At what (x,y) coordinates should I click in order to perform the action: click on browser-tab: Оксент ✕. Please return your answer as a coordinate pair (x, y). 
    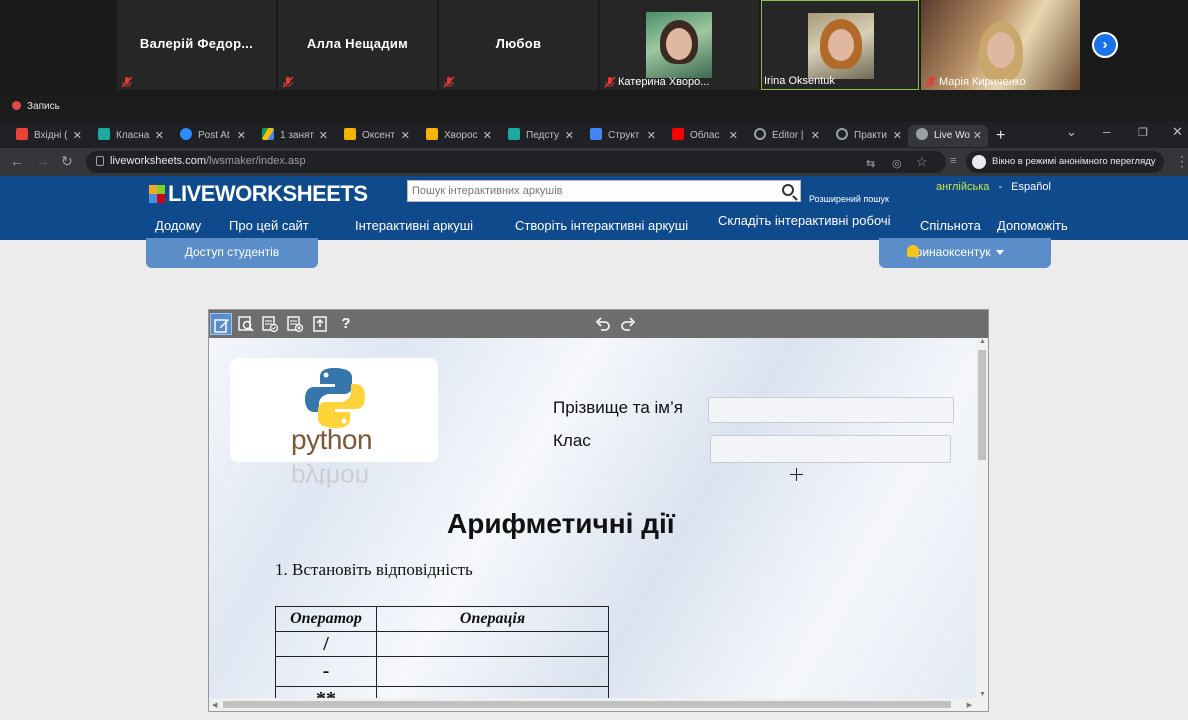
    Looking at the image, I should click on (376, 136).